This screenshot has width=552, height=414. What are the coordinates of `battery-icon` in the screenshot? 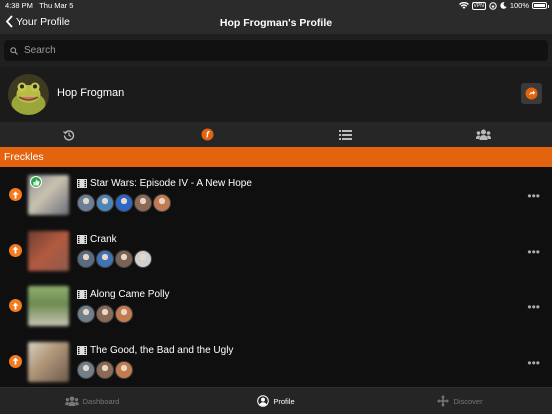 It's located at (540, 5).